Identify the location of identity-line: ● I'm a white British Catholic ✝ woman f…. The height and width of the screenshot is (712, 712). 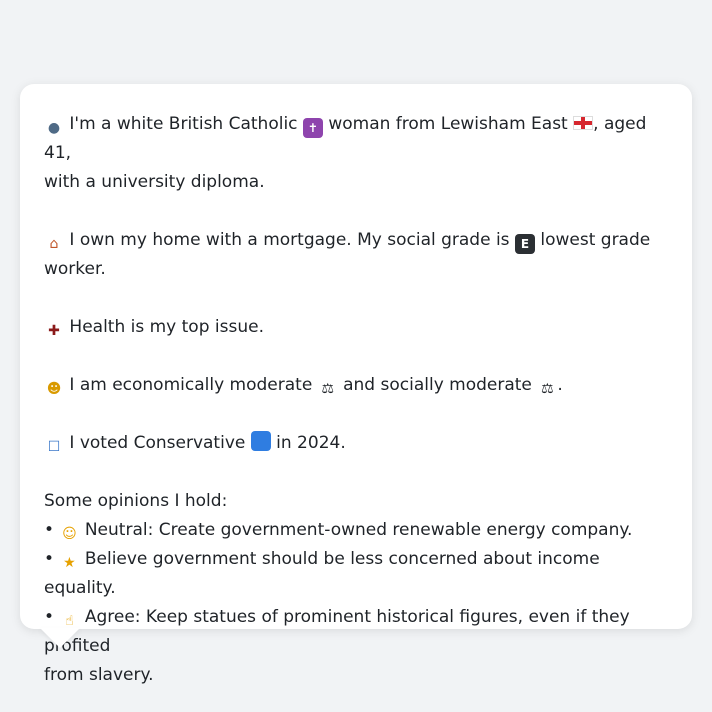
(345, 138).